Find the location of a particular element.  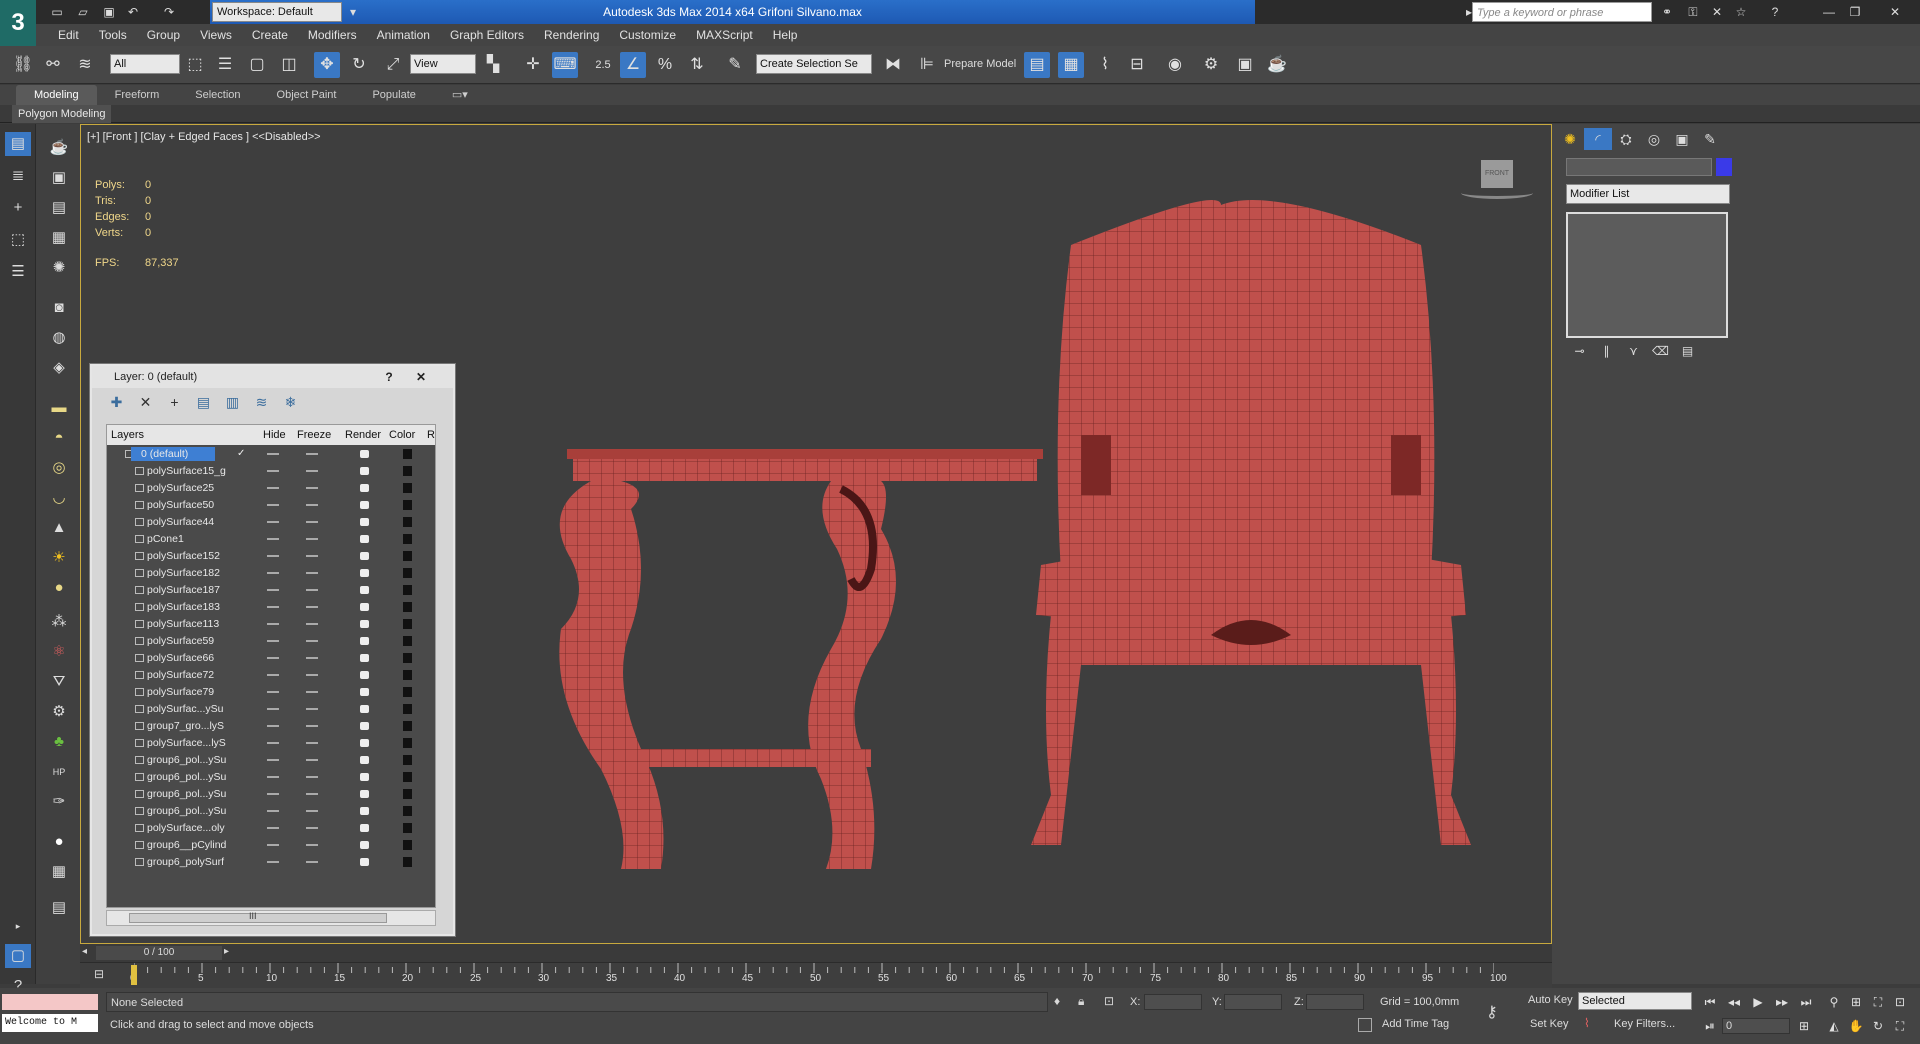

layer-object-row: group7_gro...lyS is located at coordinates (271, 726).